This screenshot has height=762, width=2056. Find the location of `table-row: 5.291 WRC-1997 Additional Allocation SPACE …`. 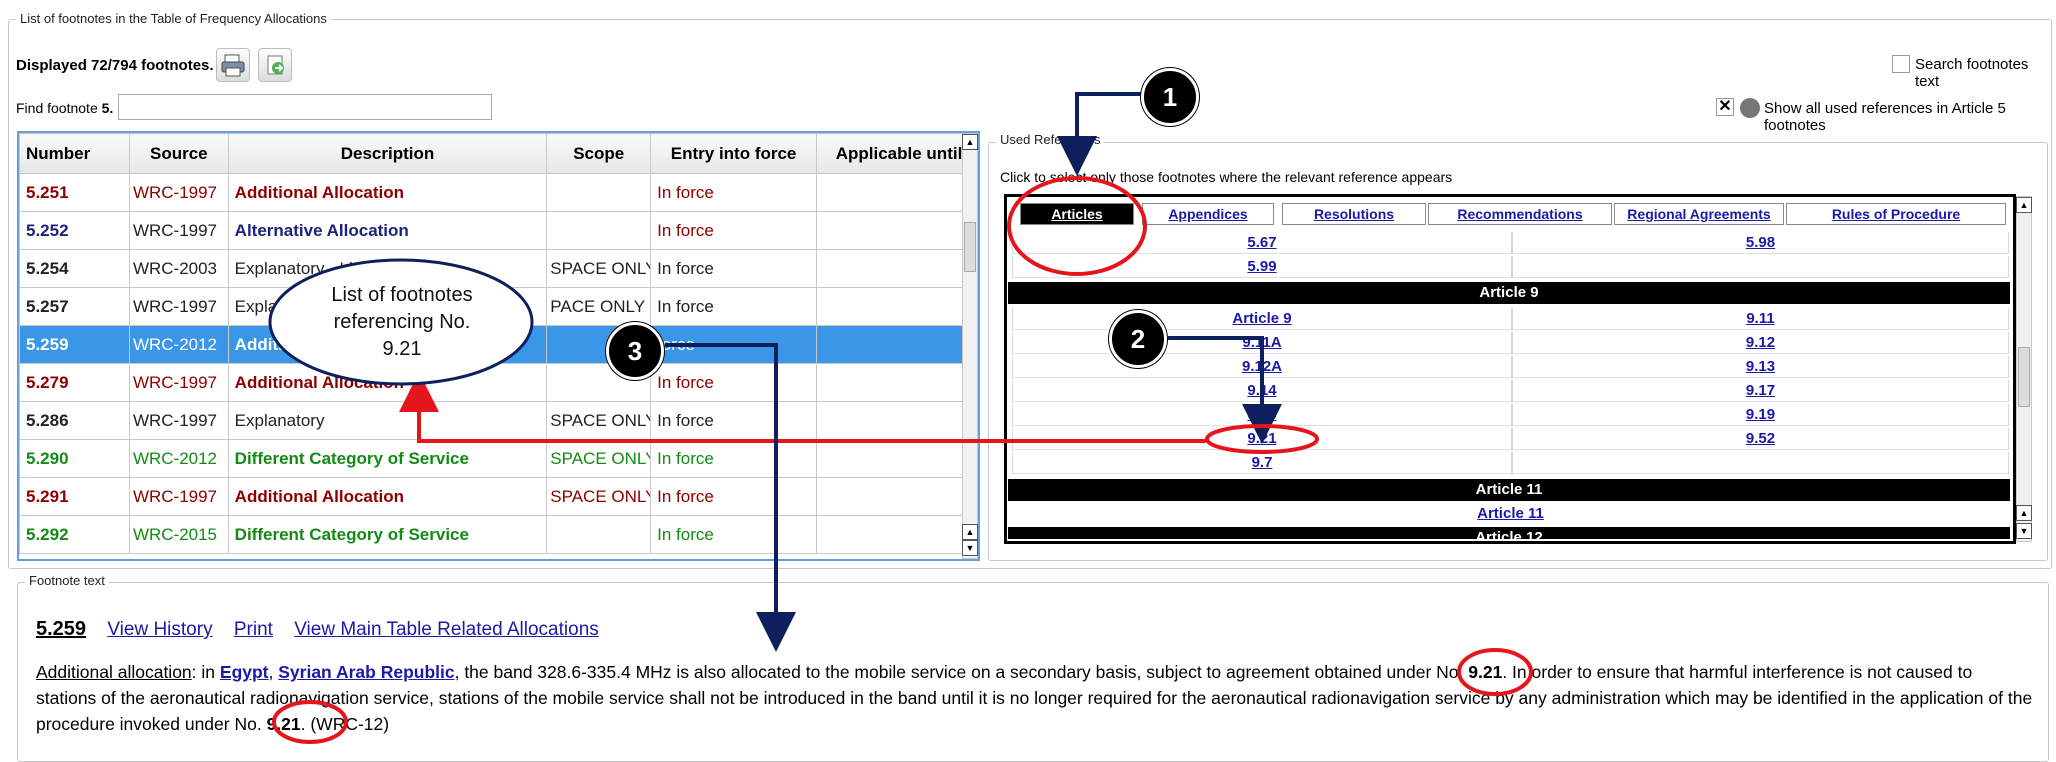

table-row: 5.291 WRC-1997 Additional Allocation SPACE … is located at coordinates (498, 496).